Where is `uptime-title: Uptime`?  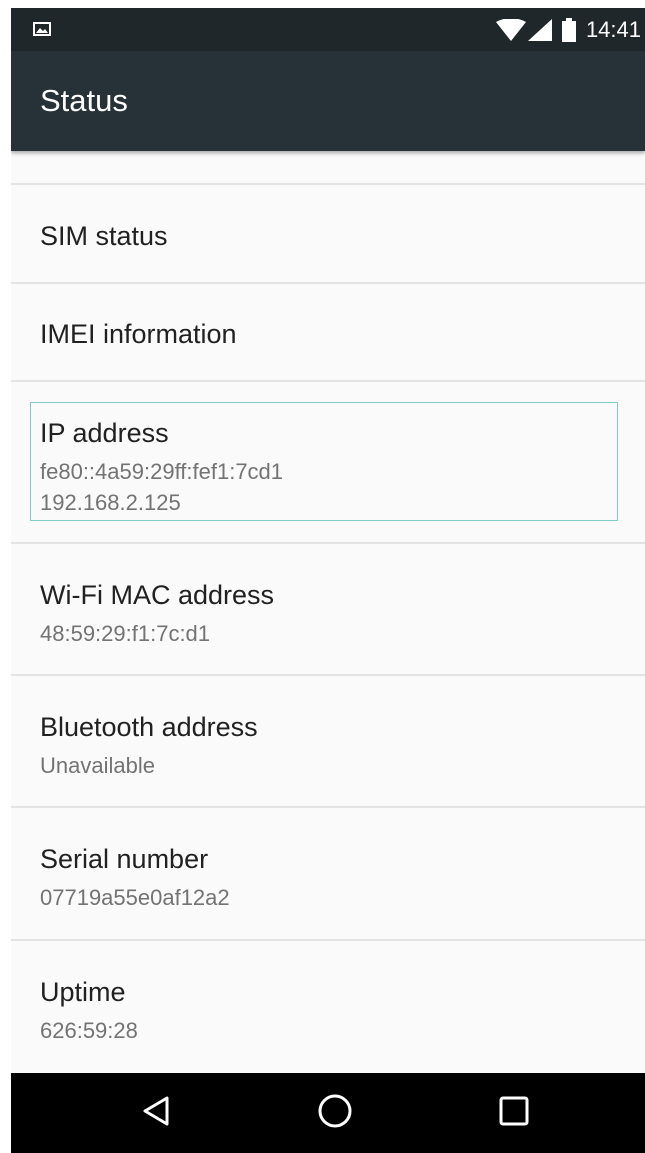 uptime-title: Uptime is located at coordinates (83, 992).